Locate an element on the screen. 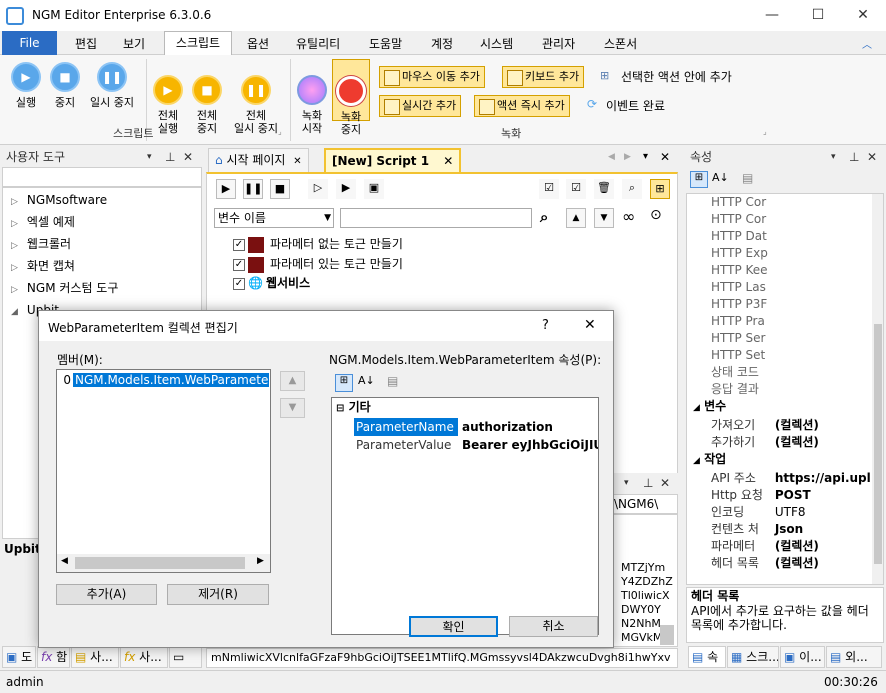  menu-admin: 관리자 is located at coordinates (558, 43).